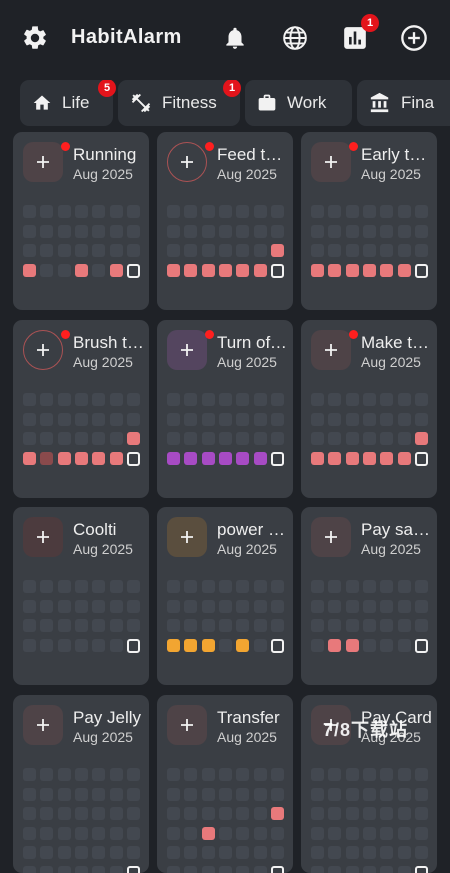 This screenshot has width=450, height=873. I want to click on habit-card: Pay salaryAug 2025, so click(369, 596).